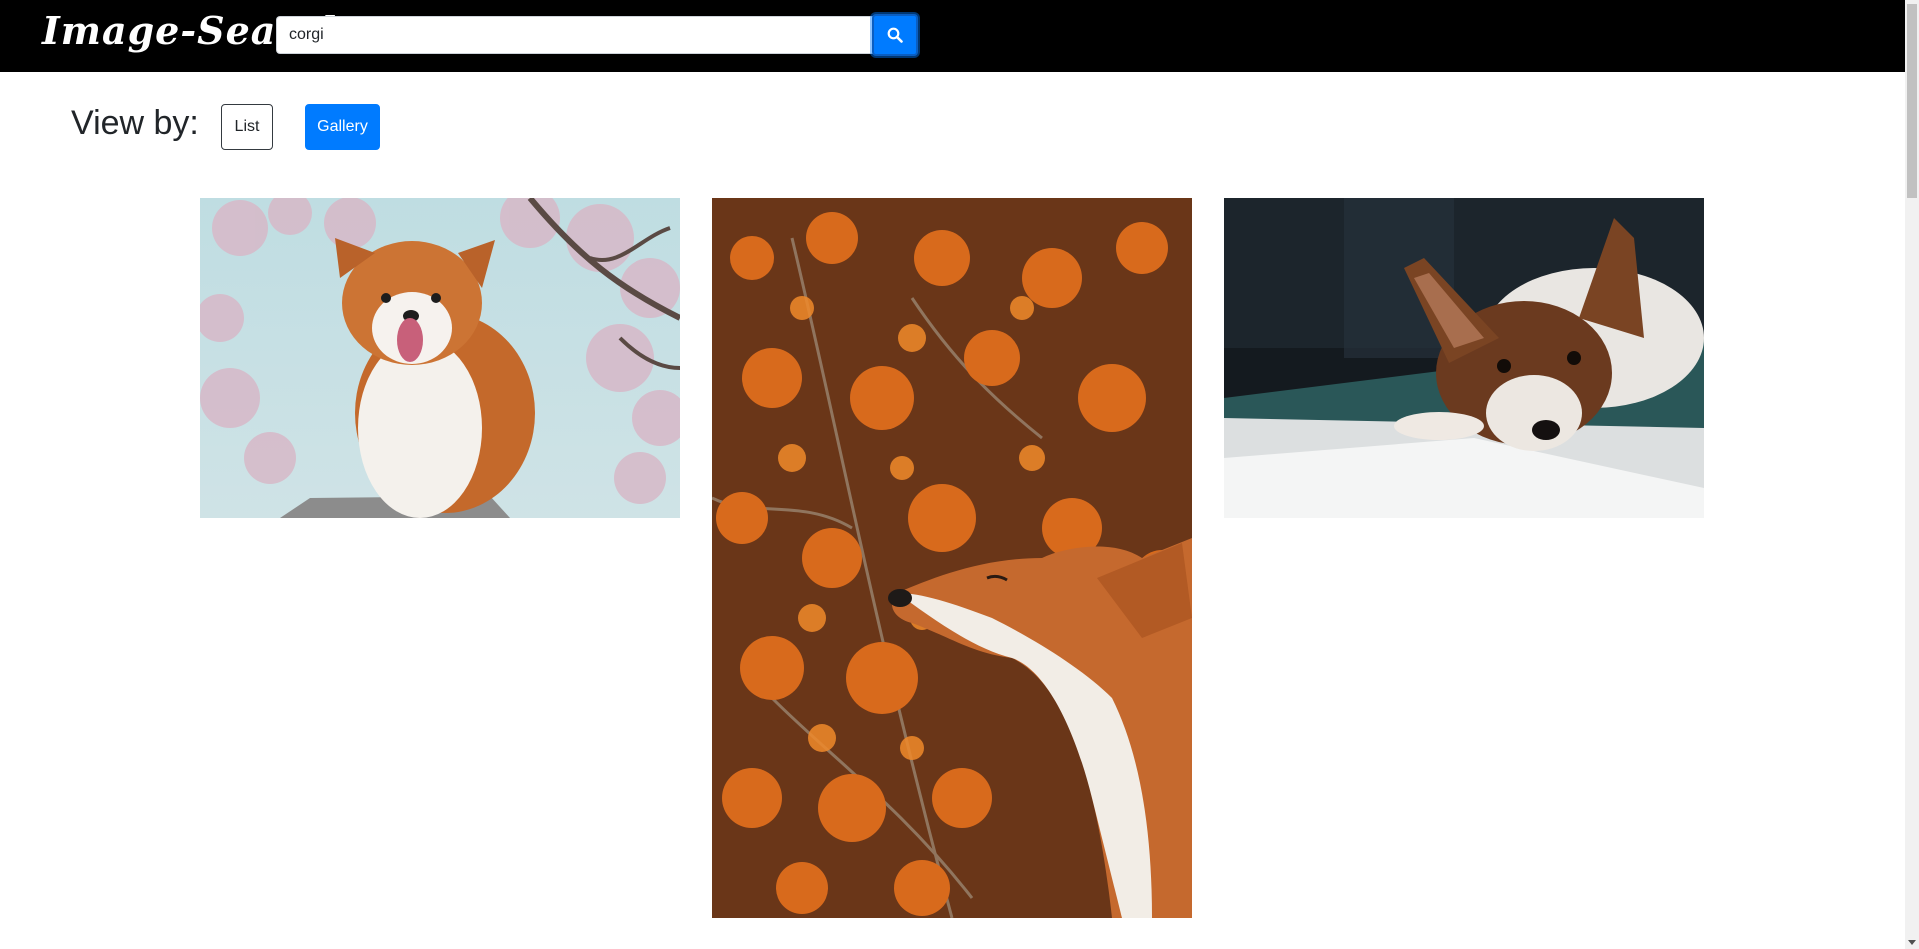 This screenshot has width=1919, height=949. What do you see at coordinates (952, 36) in the screenshot?
I see `top-navbar: Image-Search` at bounding box center [952, 36].